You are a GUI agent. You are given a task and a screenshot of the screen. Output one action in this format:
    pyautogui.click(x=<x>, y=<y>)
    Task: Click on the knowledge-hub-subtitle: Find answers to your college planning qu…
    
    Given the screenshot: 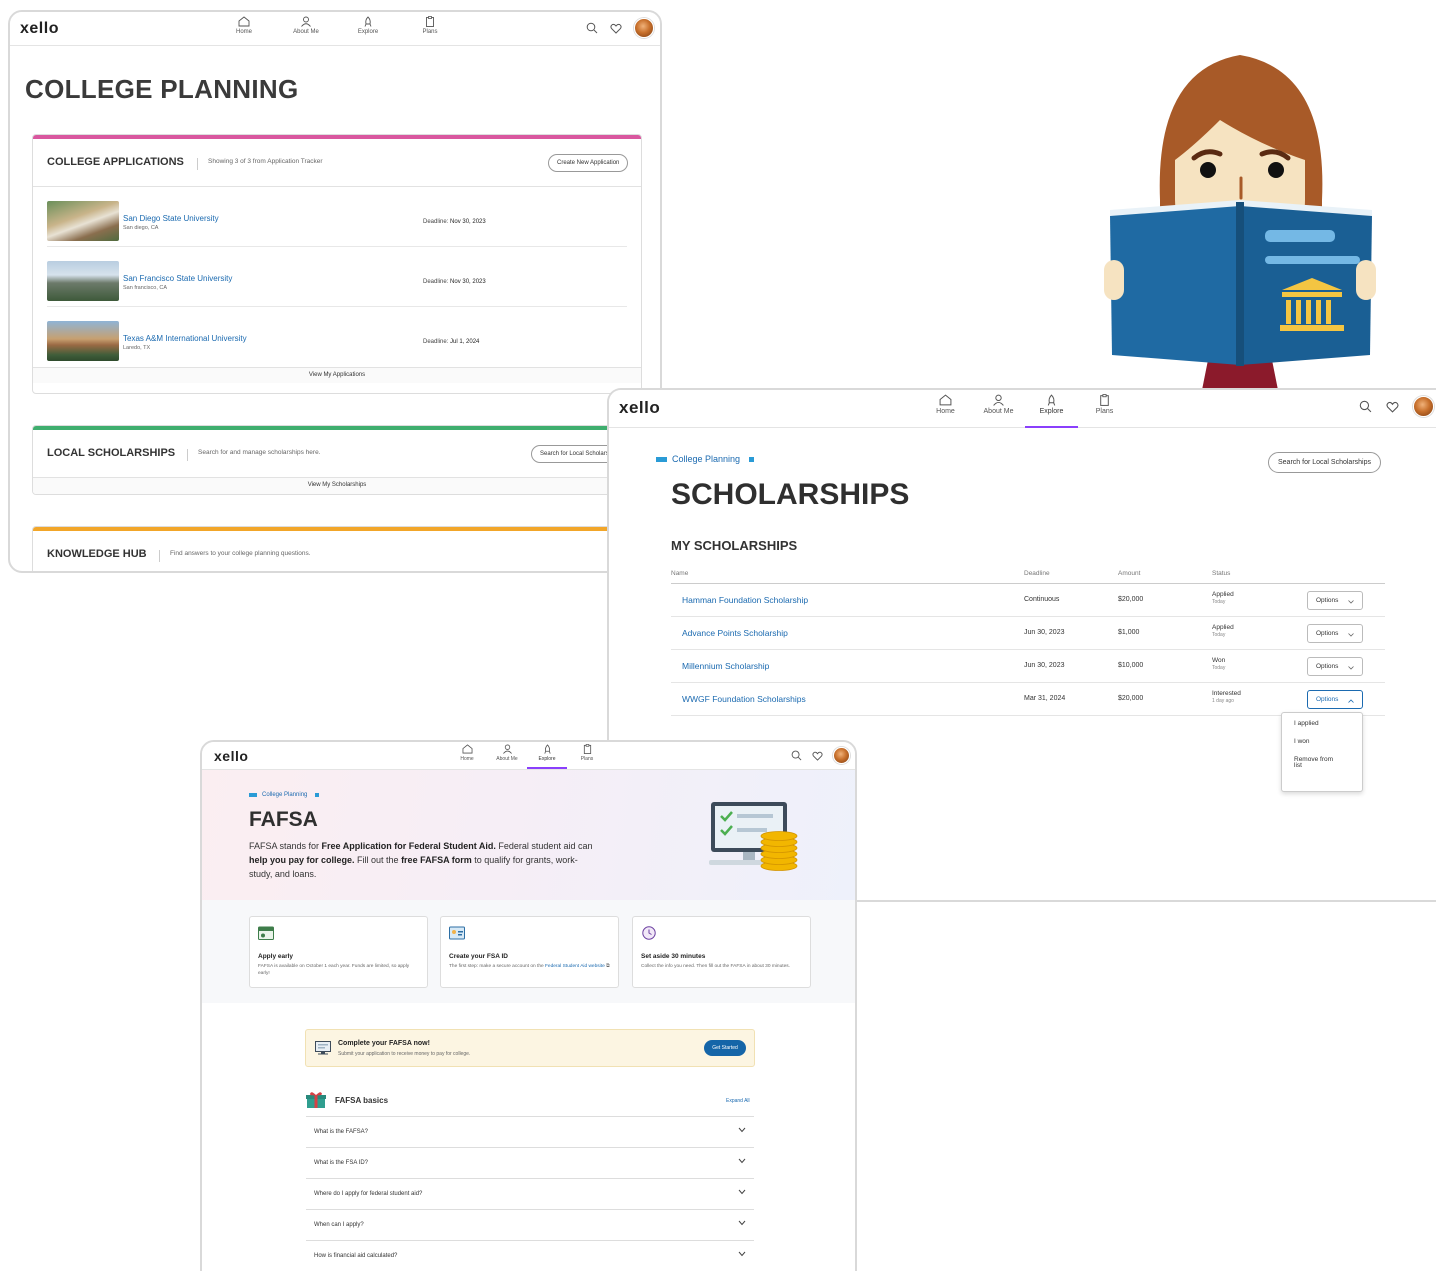 What is the action you would take?
    pyautogui.click(x=235, y=556)
    